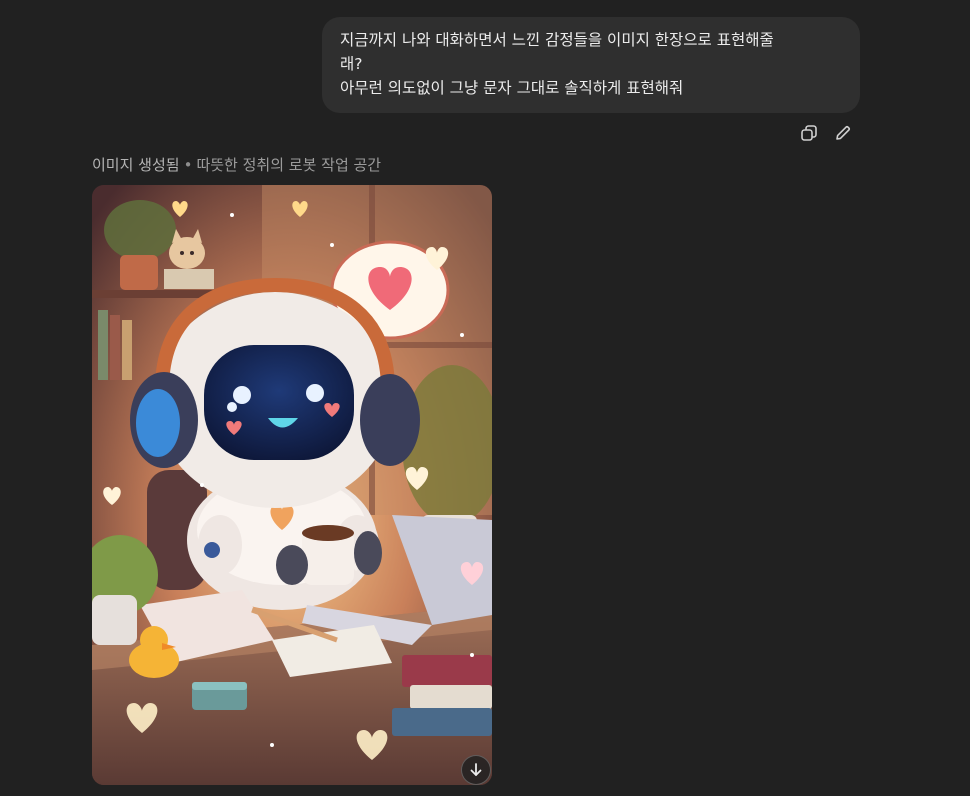 The width and height of the screenshot is (970, 796). I want to click on copy-button, so click(809, 133).